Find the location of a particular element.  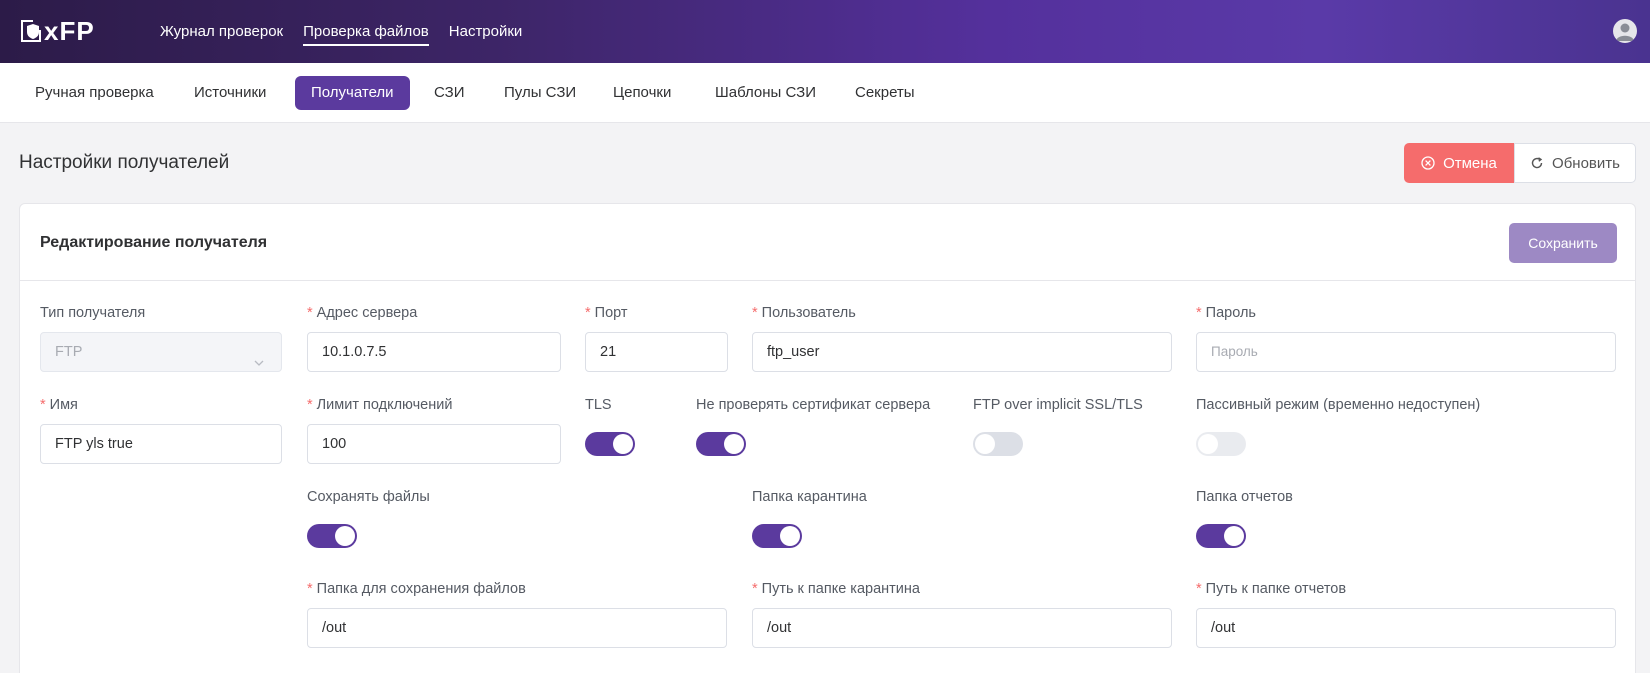

reports-path-input: /out is located at coordinates (1406, 628).